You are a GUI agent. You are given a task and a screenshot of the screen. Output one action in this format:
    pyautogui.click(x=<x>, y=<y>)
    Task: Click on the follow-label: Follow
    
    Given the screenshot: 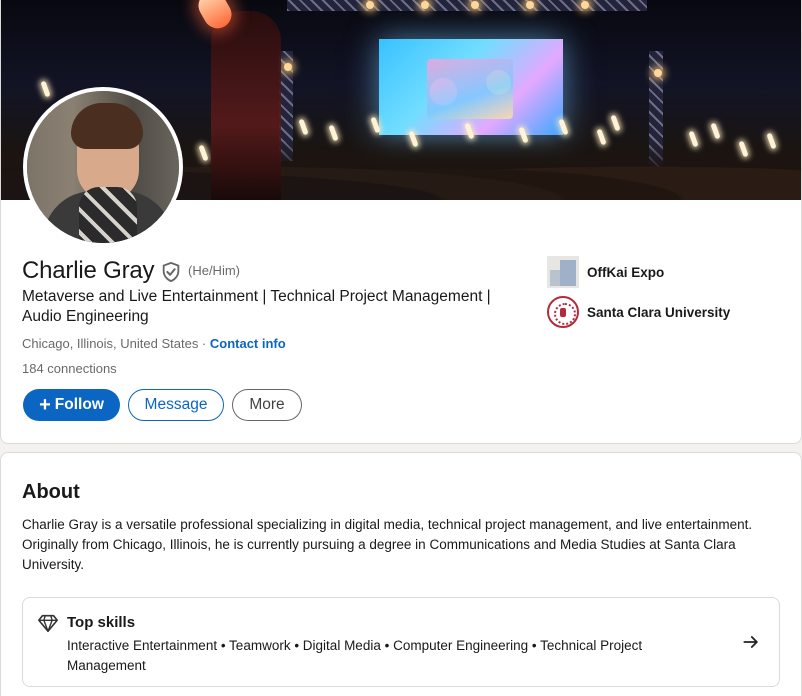 What is the action you would take?
    pyautogui.click(x=79, y=404)
    